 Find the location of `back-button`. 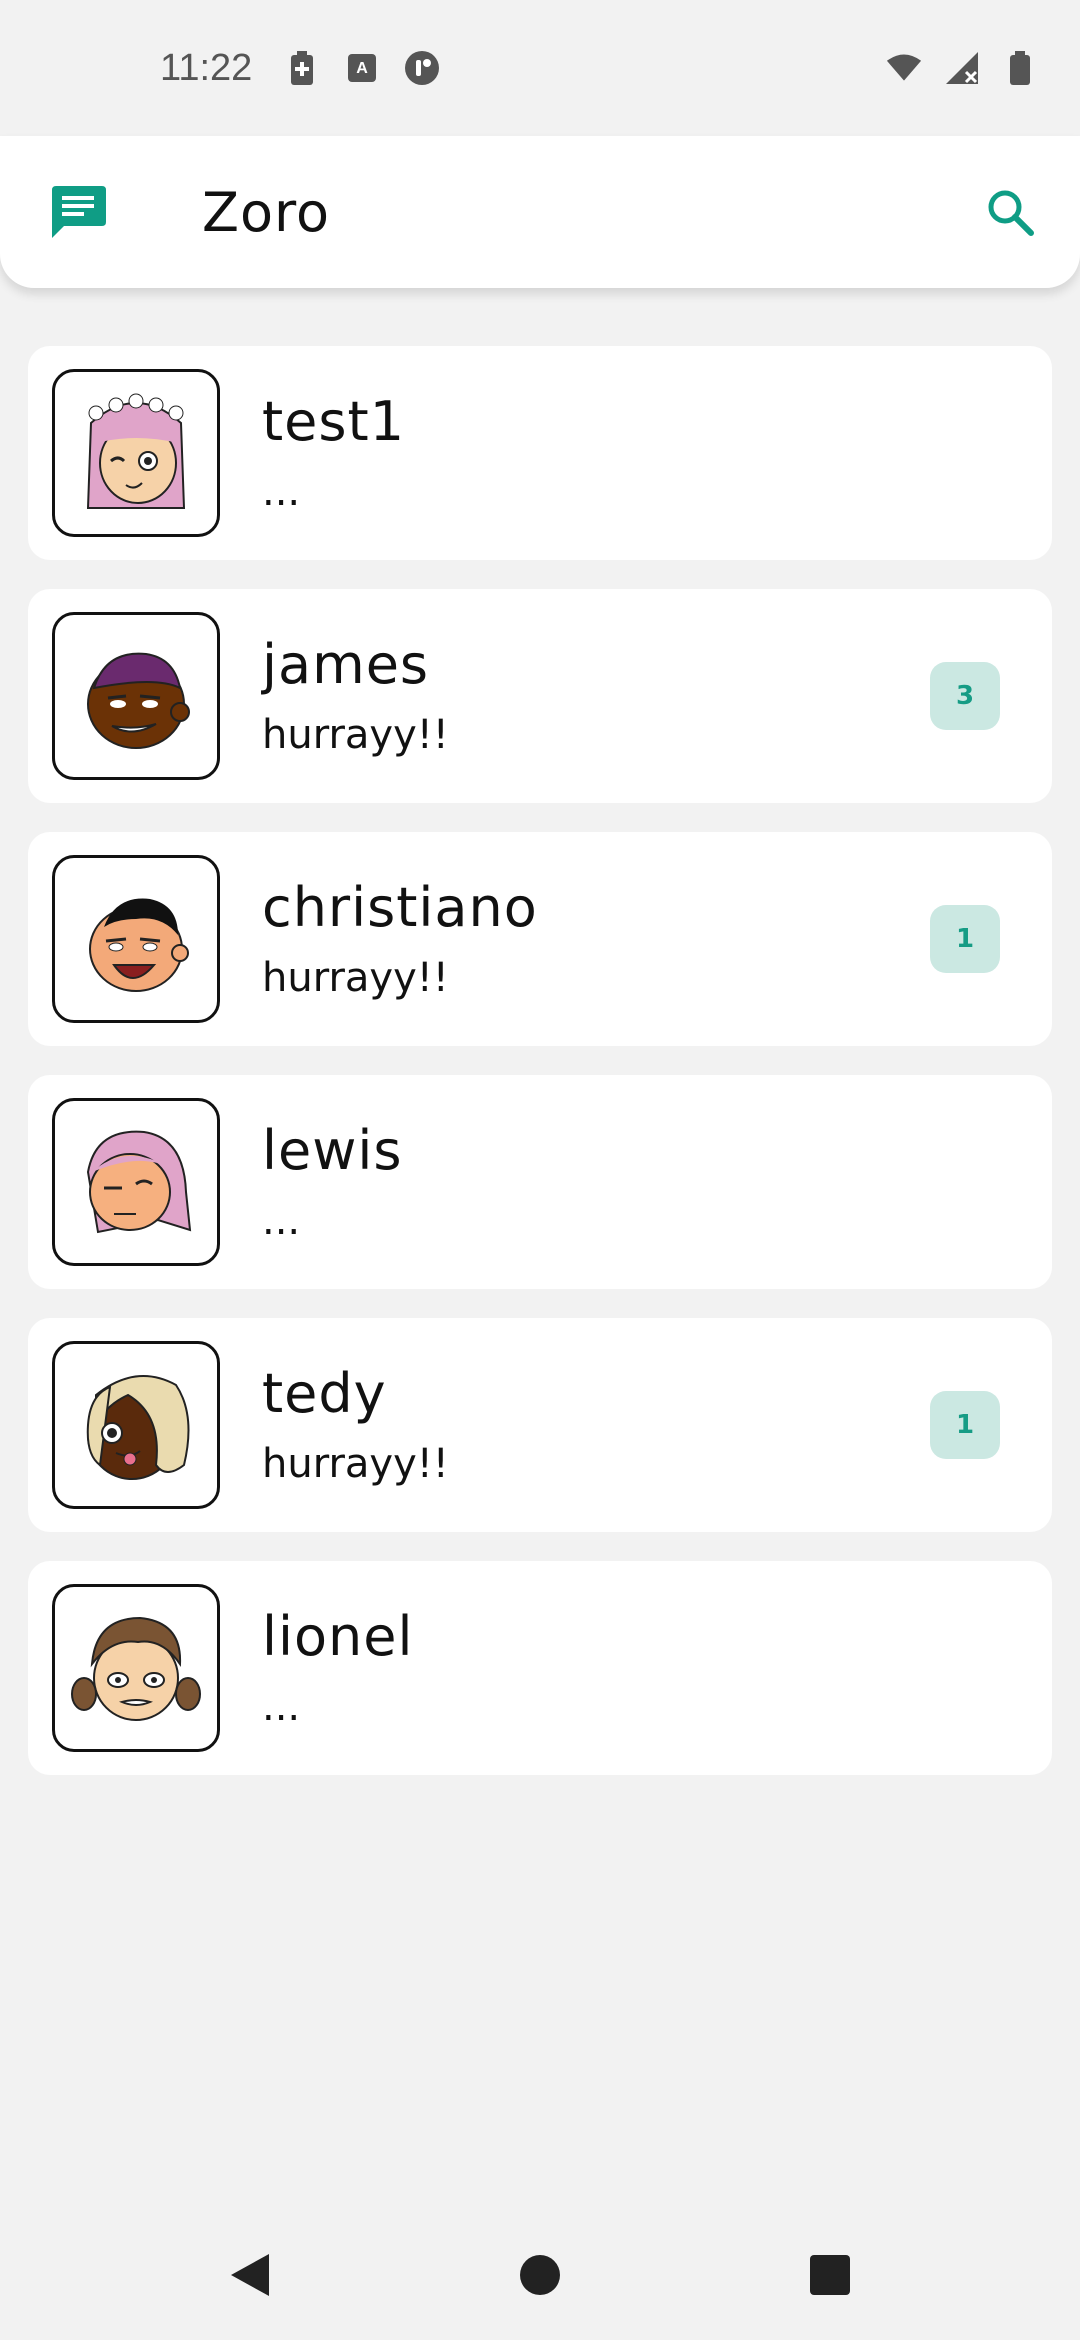

back-button is located at coordinates (250, 2275).